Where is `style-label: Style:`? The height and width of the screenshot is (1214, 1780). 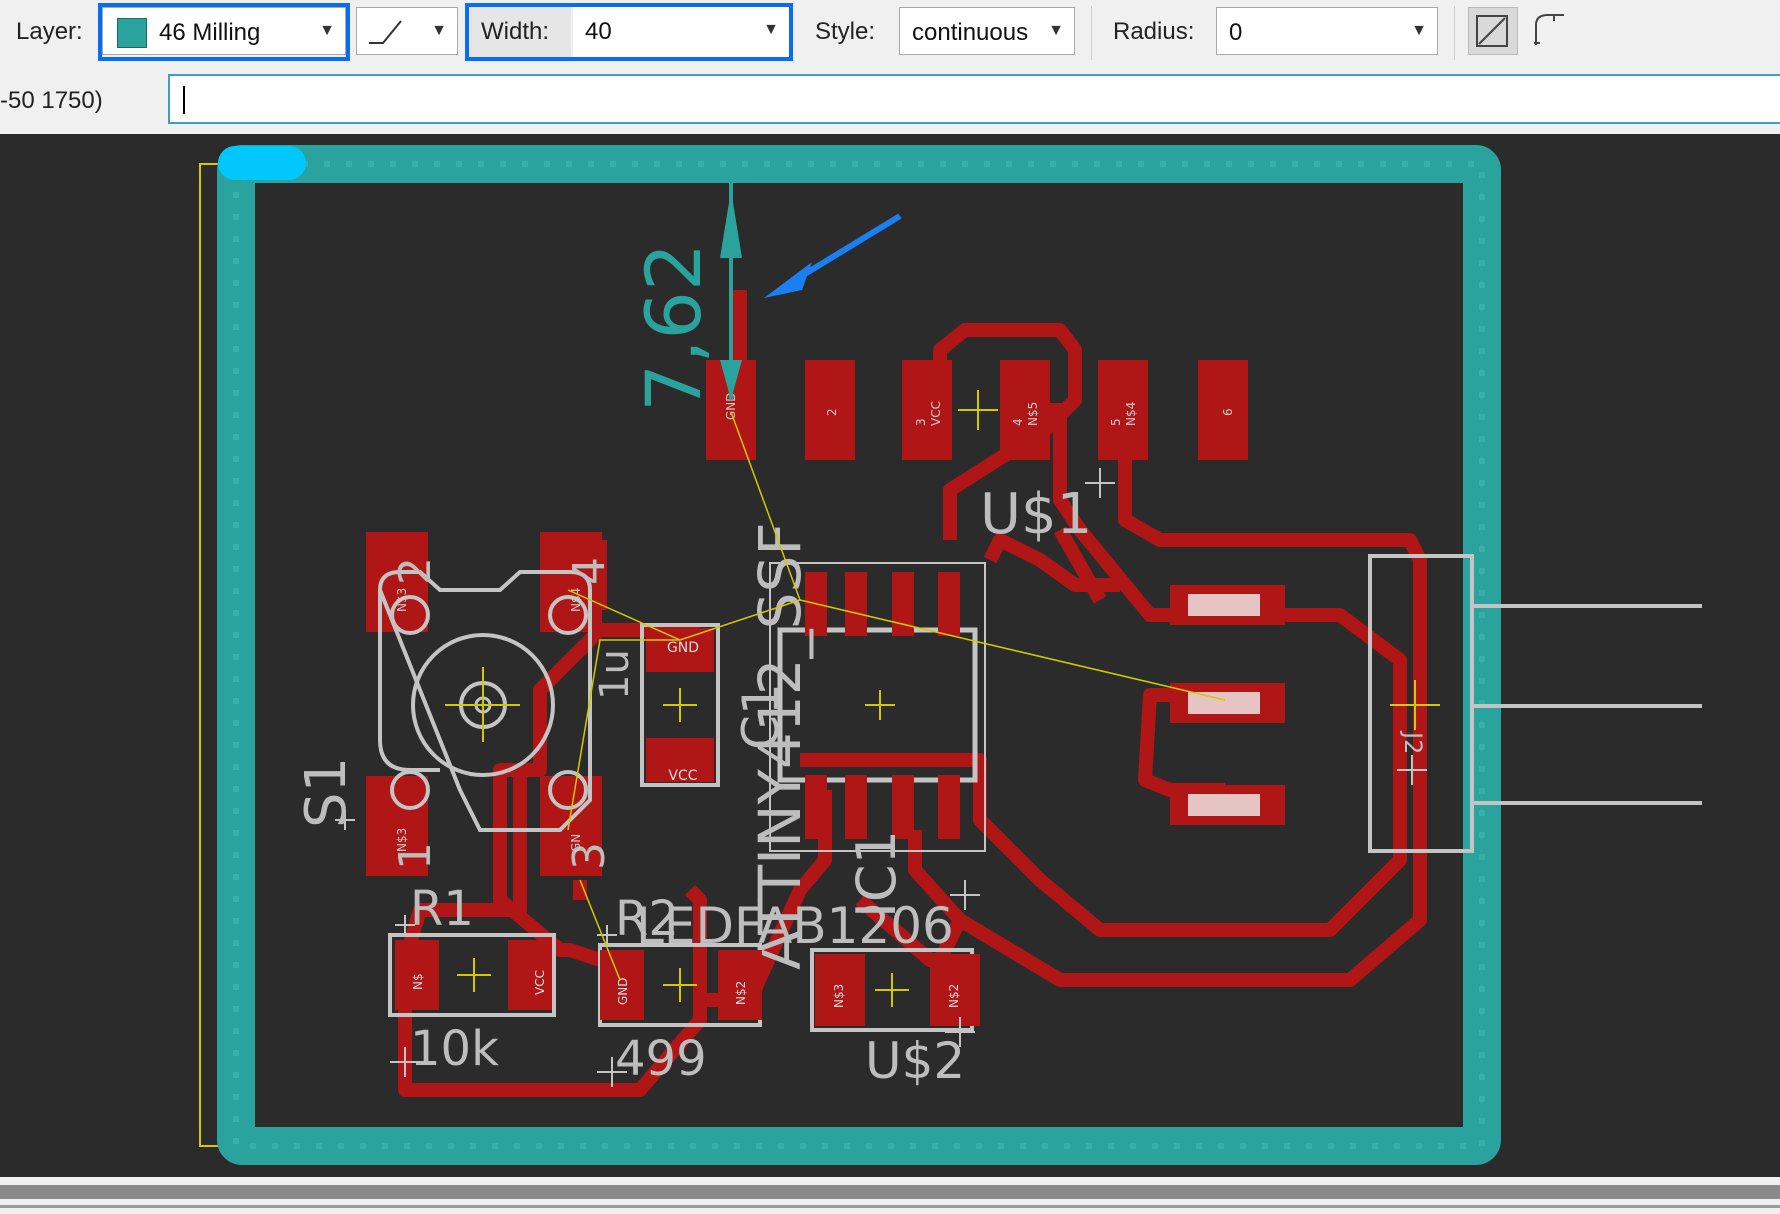 style-label: Style: is located at coordinates (845, 31).